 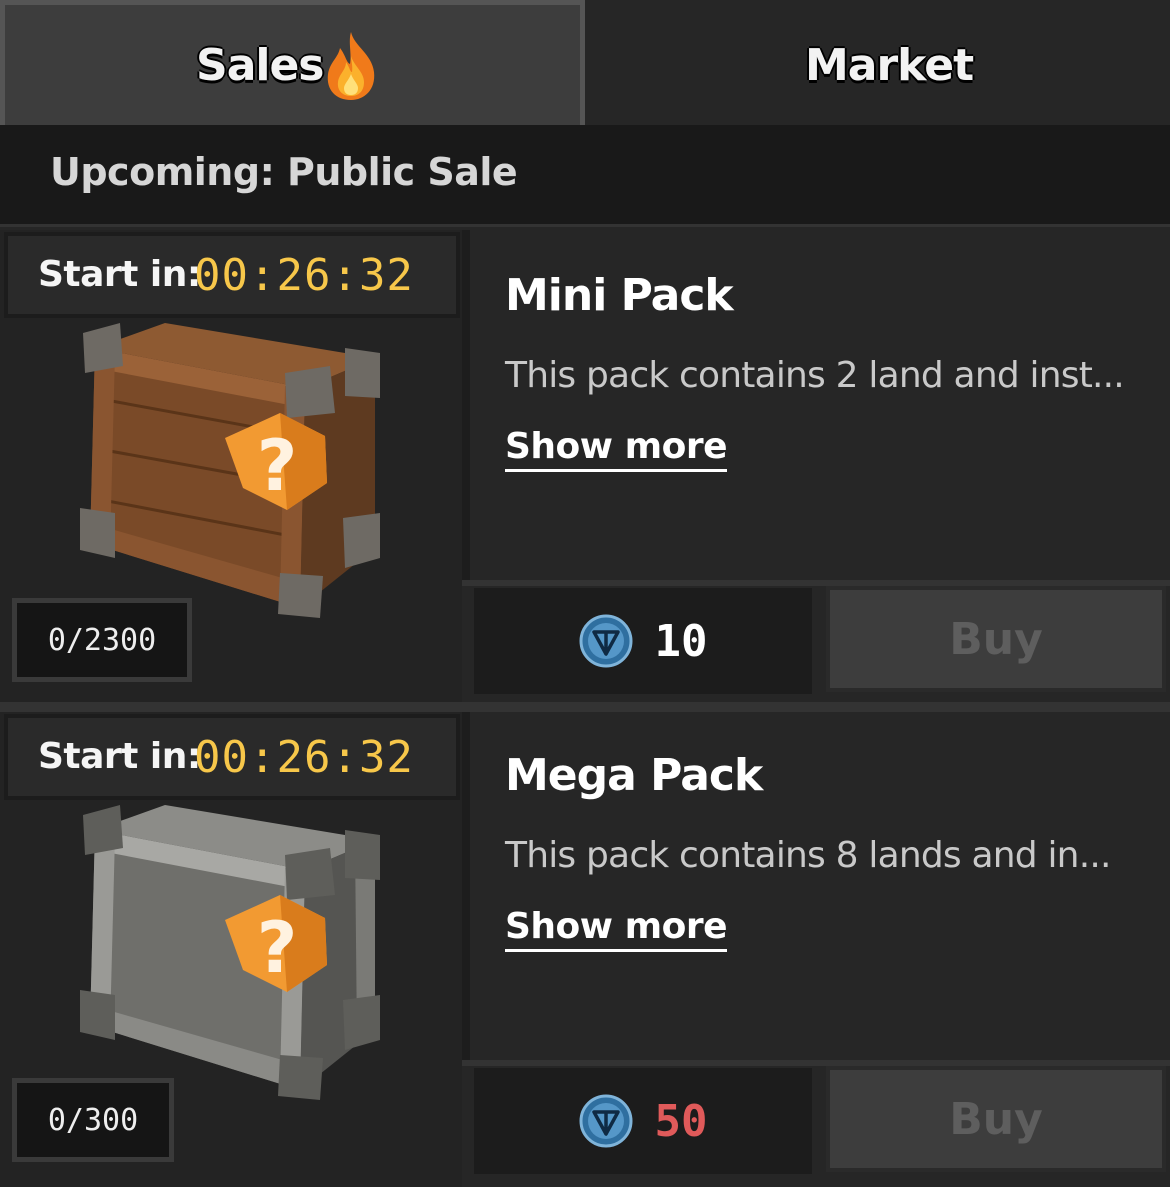 I want to click on metal-crate-image: ?, so click(x=230, y=952).